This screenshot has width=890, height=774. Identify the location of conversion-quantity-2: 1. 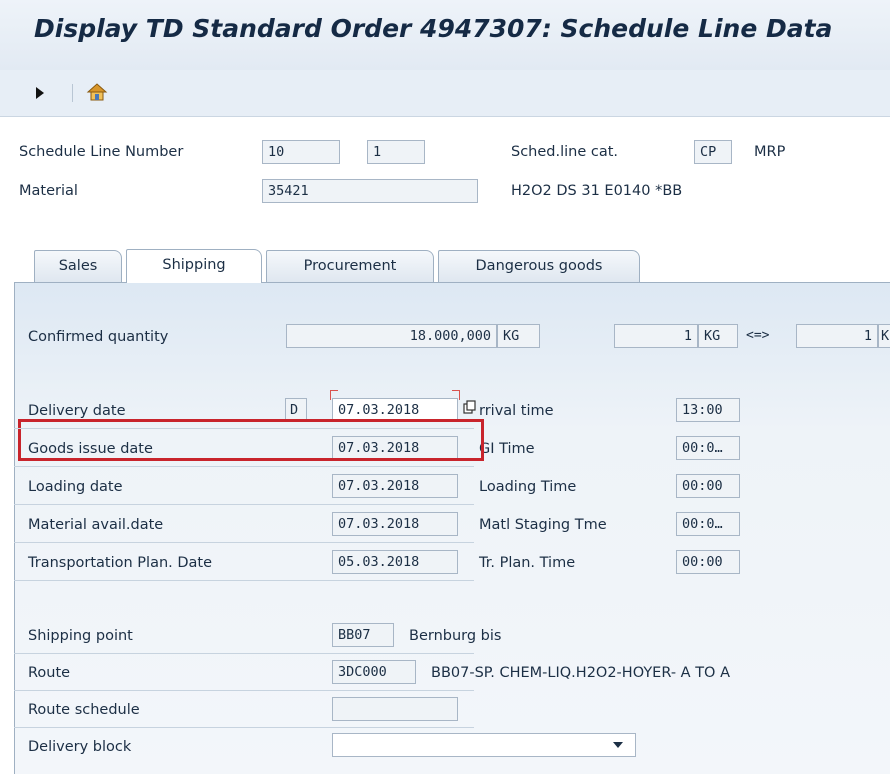
(837, 336).